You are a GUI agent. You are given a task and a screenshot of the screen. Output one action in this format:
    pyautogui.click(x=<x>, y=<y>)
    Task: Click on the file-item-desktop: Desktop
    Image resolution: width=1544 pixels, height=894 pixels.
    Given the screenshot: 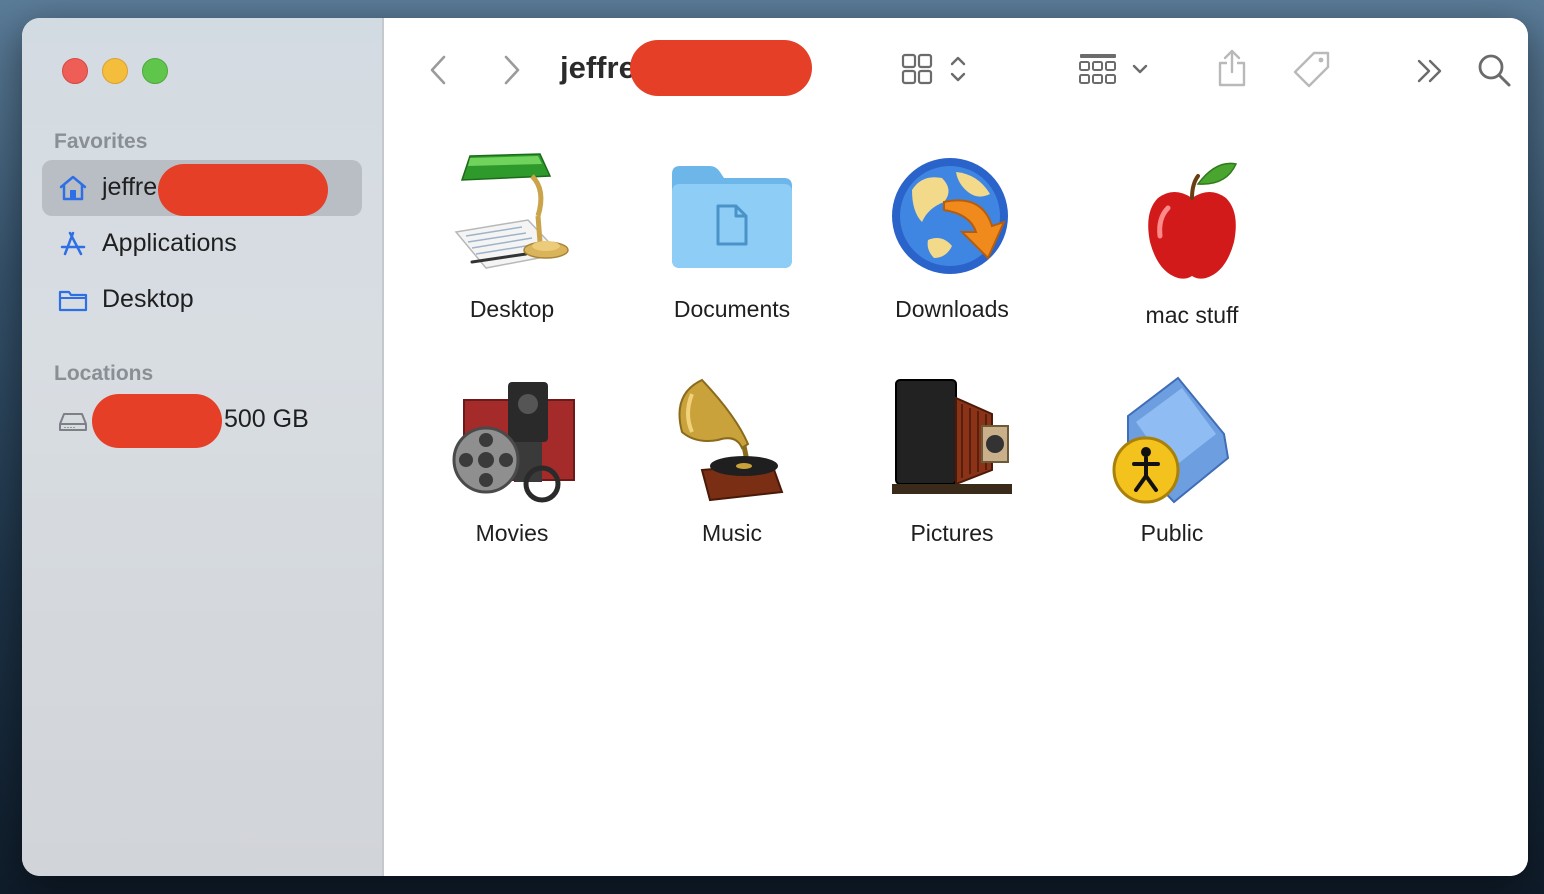 What is the action you would take?
    pyautogui.click(x=512, y=236)
    